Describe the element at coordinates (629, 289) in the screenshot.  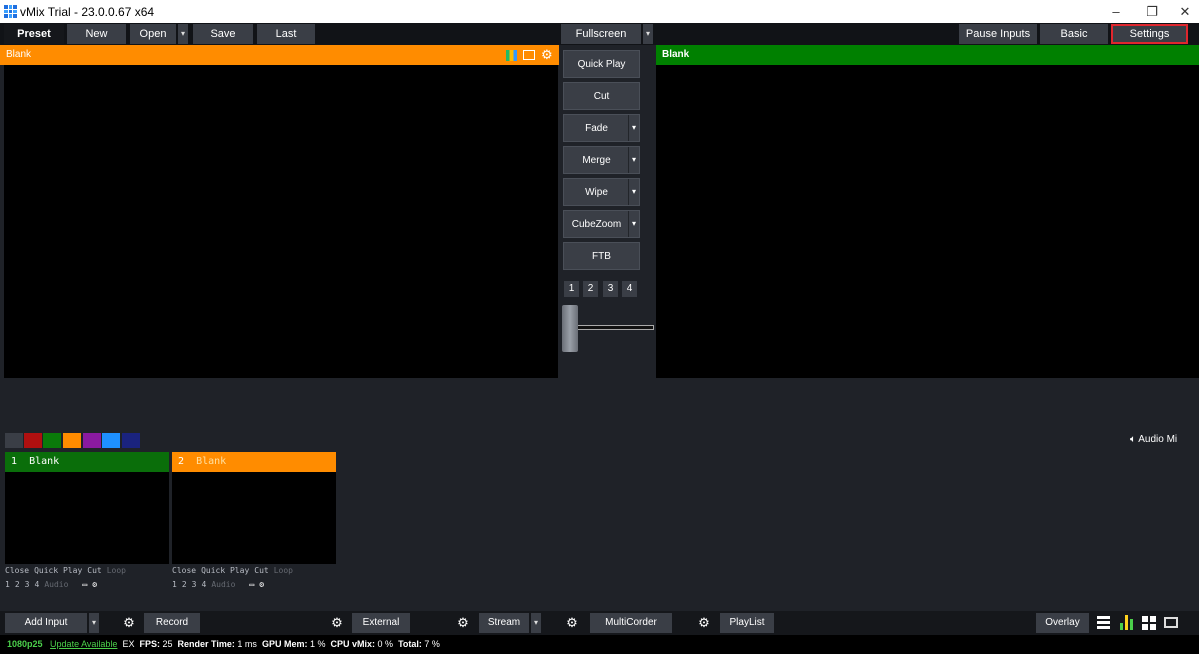
I see `transition-4-button: 4` at that location.